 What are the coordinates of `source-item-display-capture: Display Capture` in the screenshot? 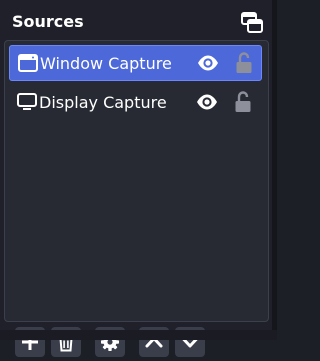 It's located at (135, 103).